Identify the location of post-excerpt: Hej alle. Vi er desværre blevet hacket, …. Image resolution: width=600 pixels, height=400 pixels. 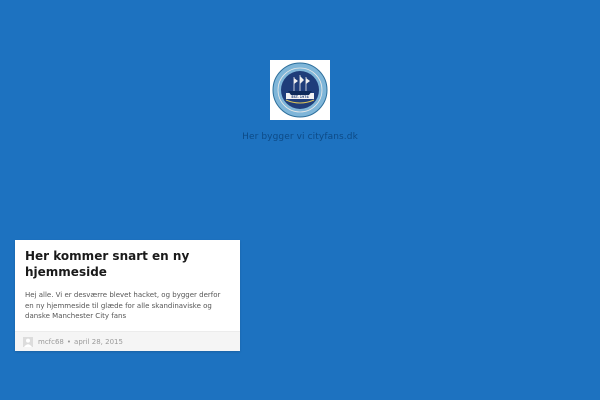
(123, 305).